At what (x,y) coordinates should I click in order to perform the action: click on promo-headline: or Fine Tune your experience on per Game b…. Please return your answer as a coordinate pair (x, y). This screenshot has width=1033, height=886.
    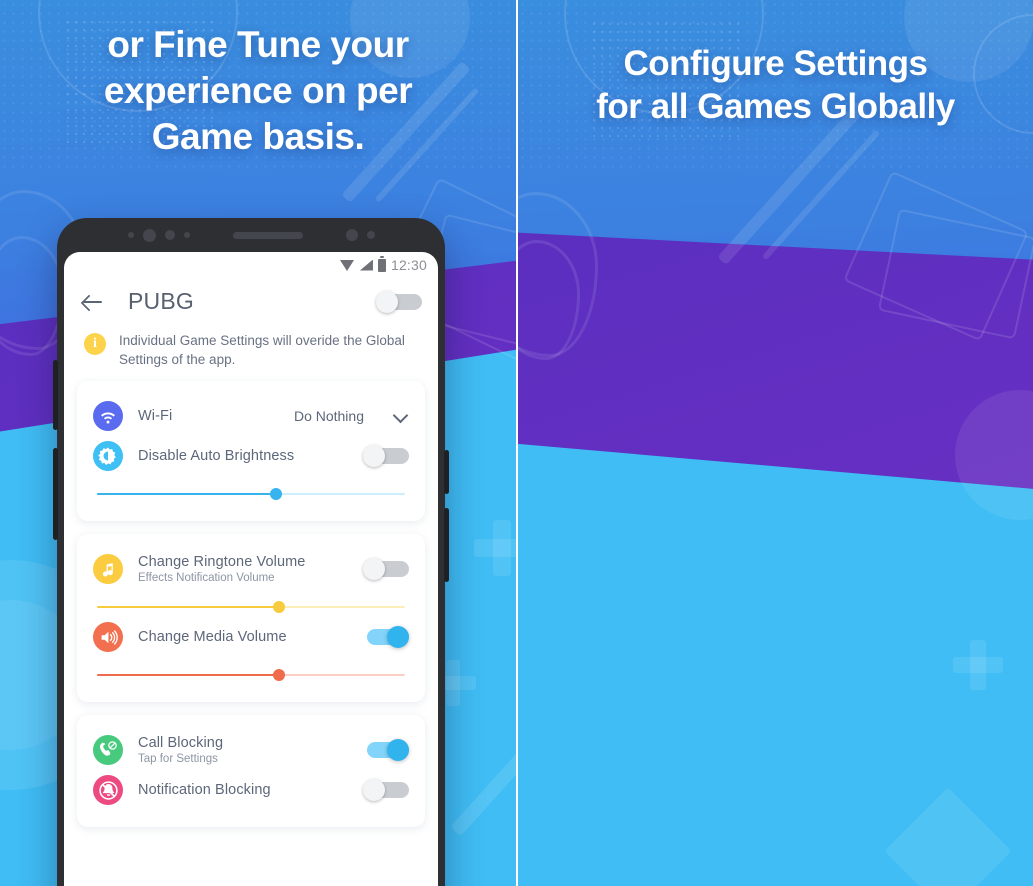
    Looking at the image, I should click on (258, 91).